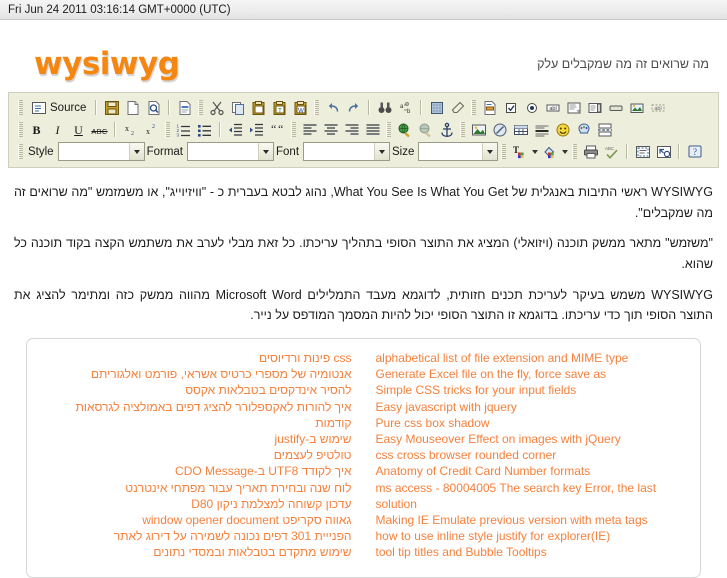 Image resolution: width=727 pixels, height=578 pixels. What do you see at coordinates (611, 152) in the screenshot?
I see `spellcheck-button: ABC` at bounding box center [611, 152].